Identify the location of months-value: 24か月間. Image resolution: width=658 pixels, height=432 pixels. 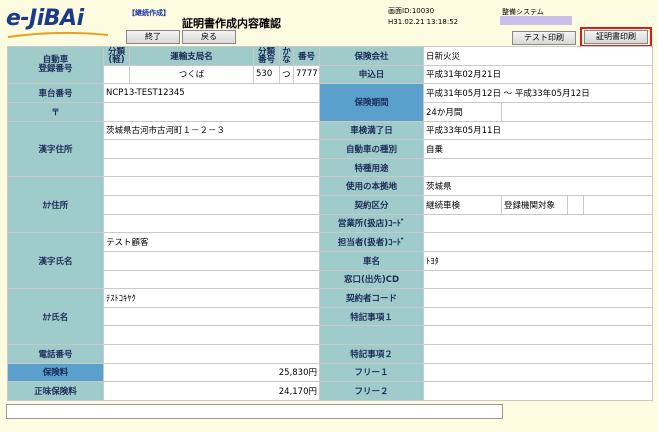
(462, 111).